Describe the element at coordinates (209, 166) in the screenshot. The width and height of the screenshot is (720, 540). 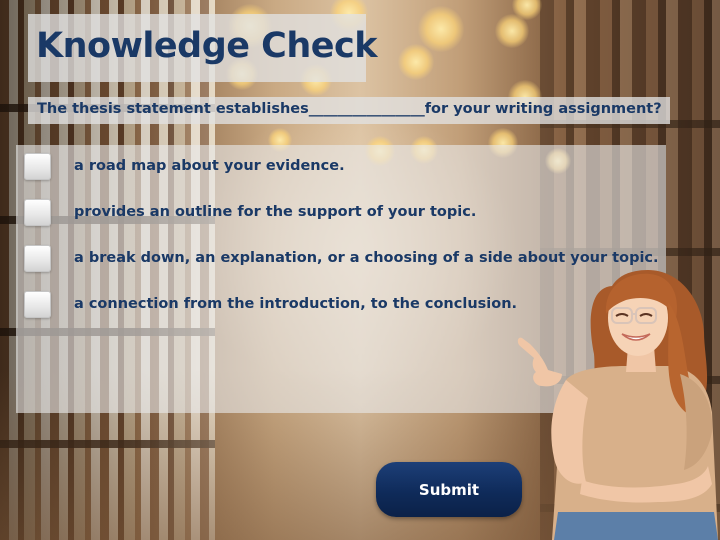
I see `answer-text: a road map about your evidence.` at that location.